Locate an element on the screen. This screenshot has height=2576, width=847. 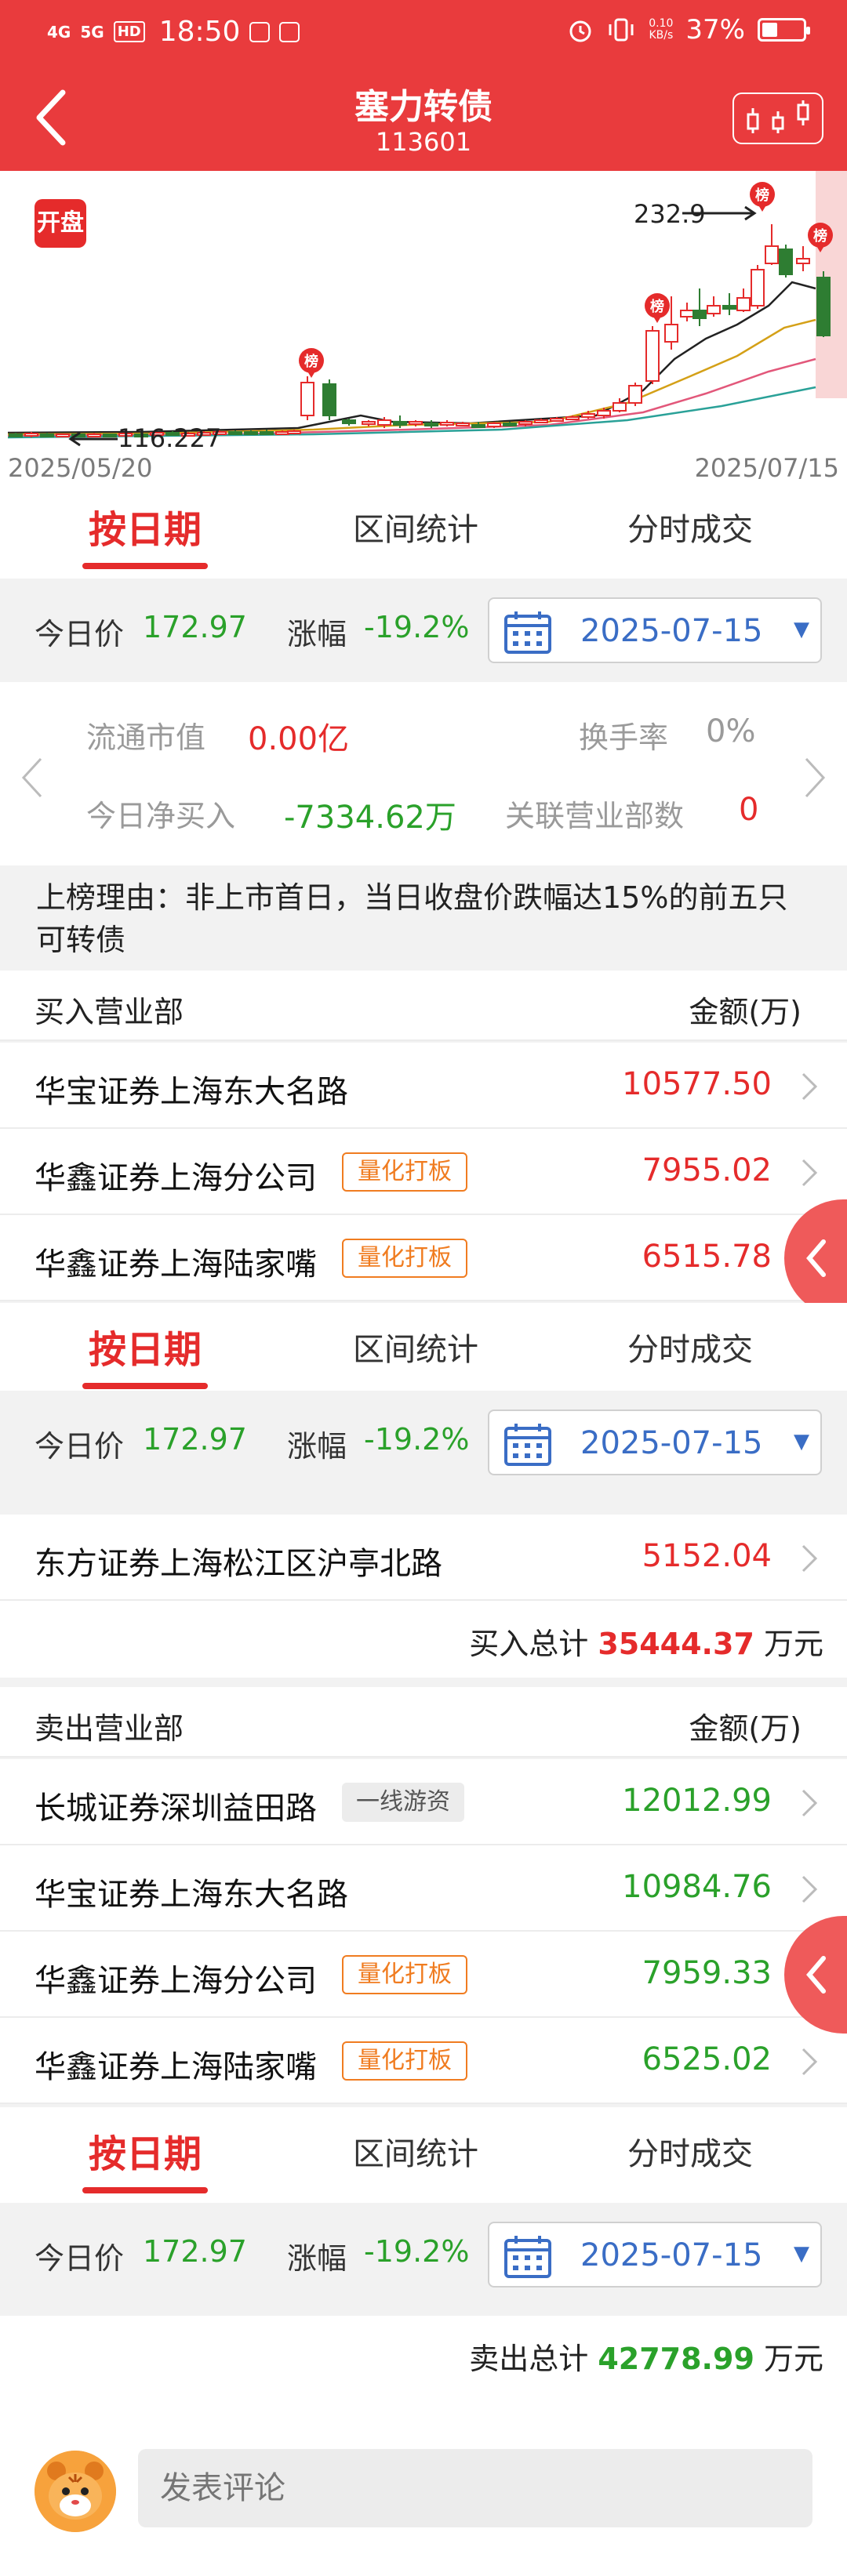
dropdown-caret-icon: ▼ is located at coordinates (801, 630).